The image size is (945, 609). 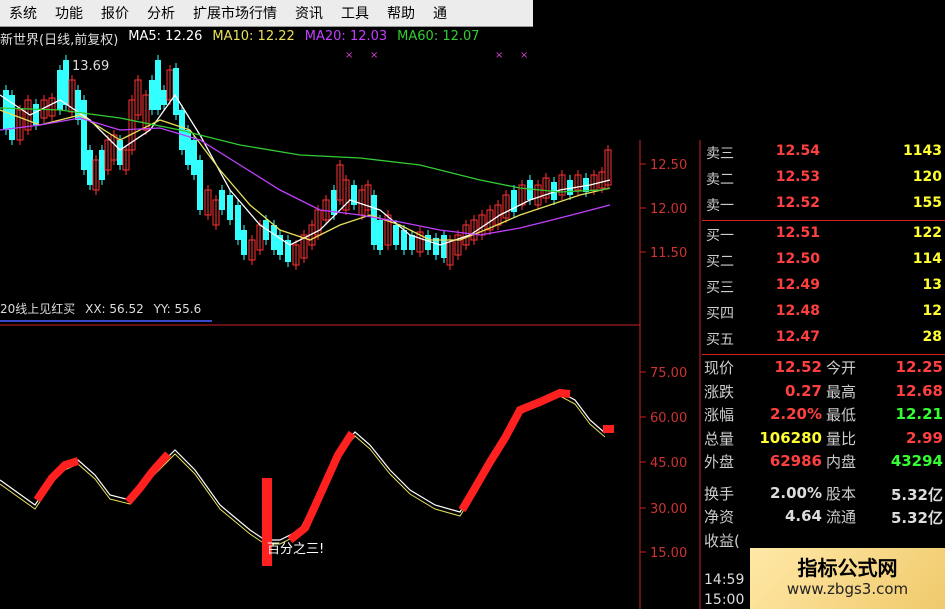 I want to click on order-volume: 28, so click(x=932, y=337).